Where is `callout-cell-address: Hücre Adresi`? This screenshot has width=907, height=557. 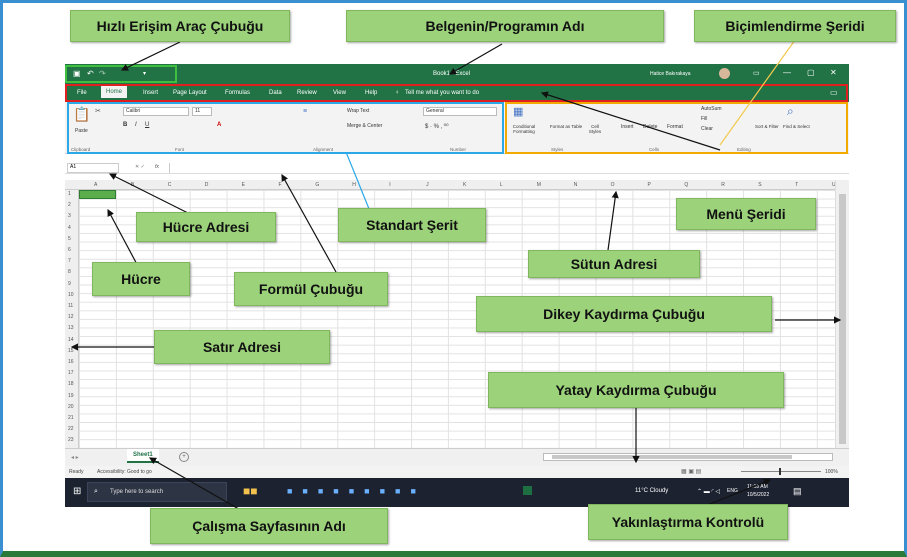
callout-cell-address: Hücre Adresi is located at coordinates (206, 227).